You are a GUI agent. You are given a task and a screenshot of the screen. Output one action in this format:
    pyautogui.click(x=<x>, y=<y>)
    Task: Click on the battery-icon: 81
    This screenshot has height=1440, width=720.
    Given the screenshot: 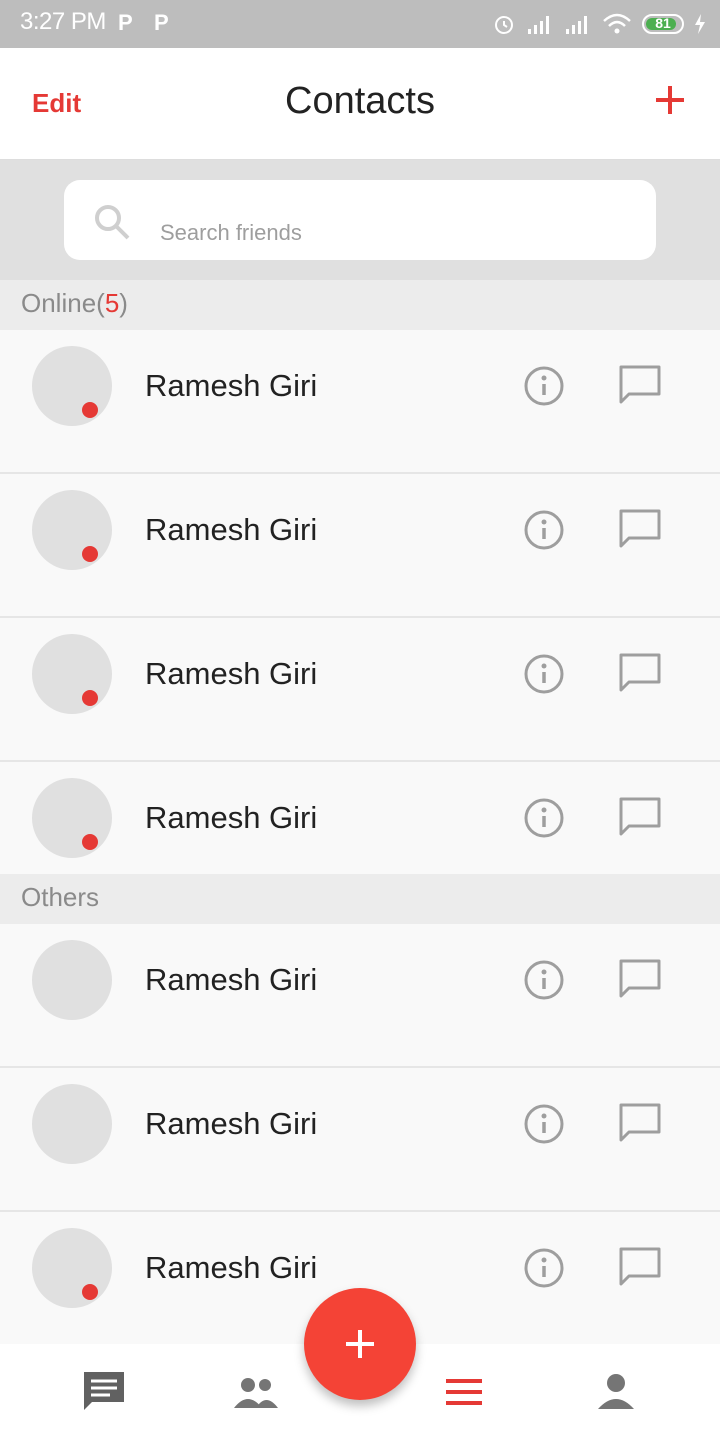 What is the action you would take?
    pyautogui.click(x=663, y=24)
    